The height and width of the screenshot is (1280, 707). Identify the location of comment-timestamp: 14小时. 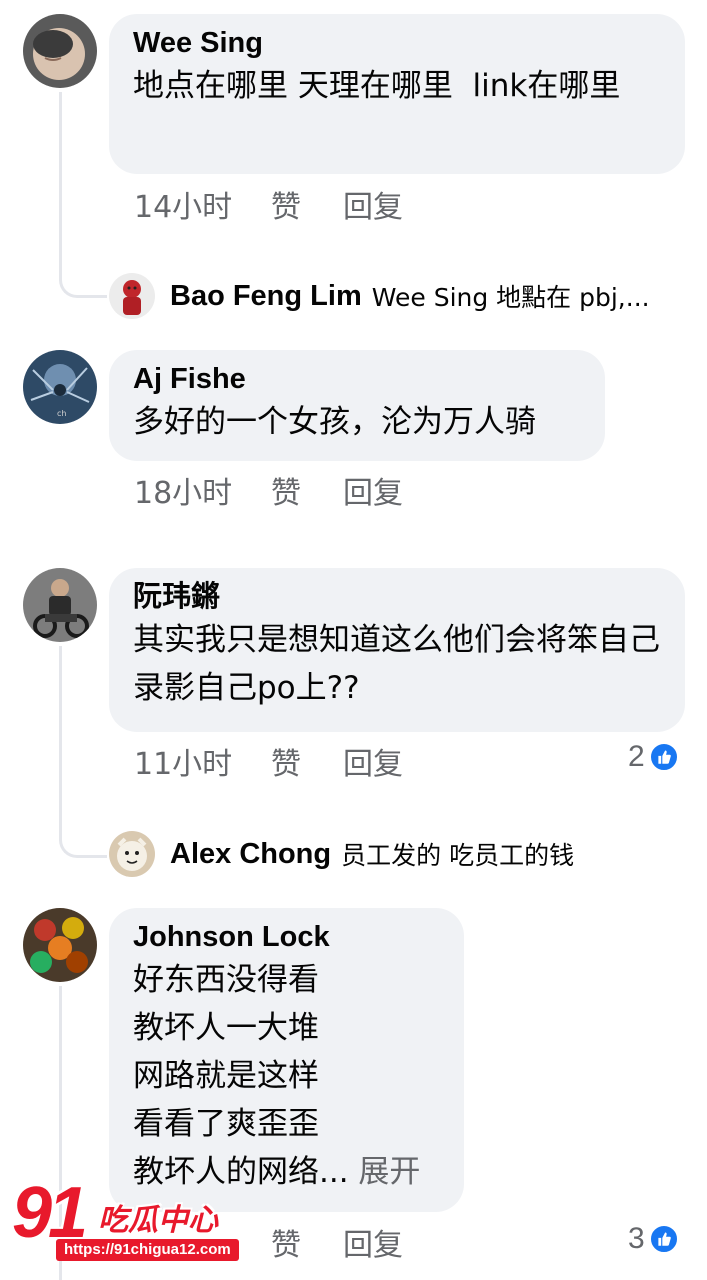
(183, 208).